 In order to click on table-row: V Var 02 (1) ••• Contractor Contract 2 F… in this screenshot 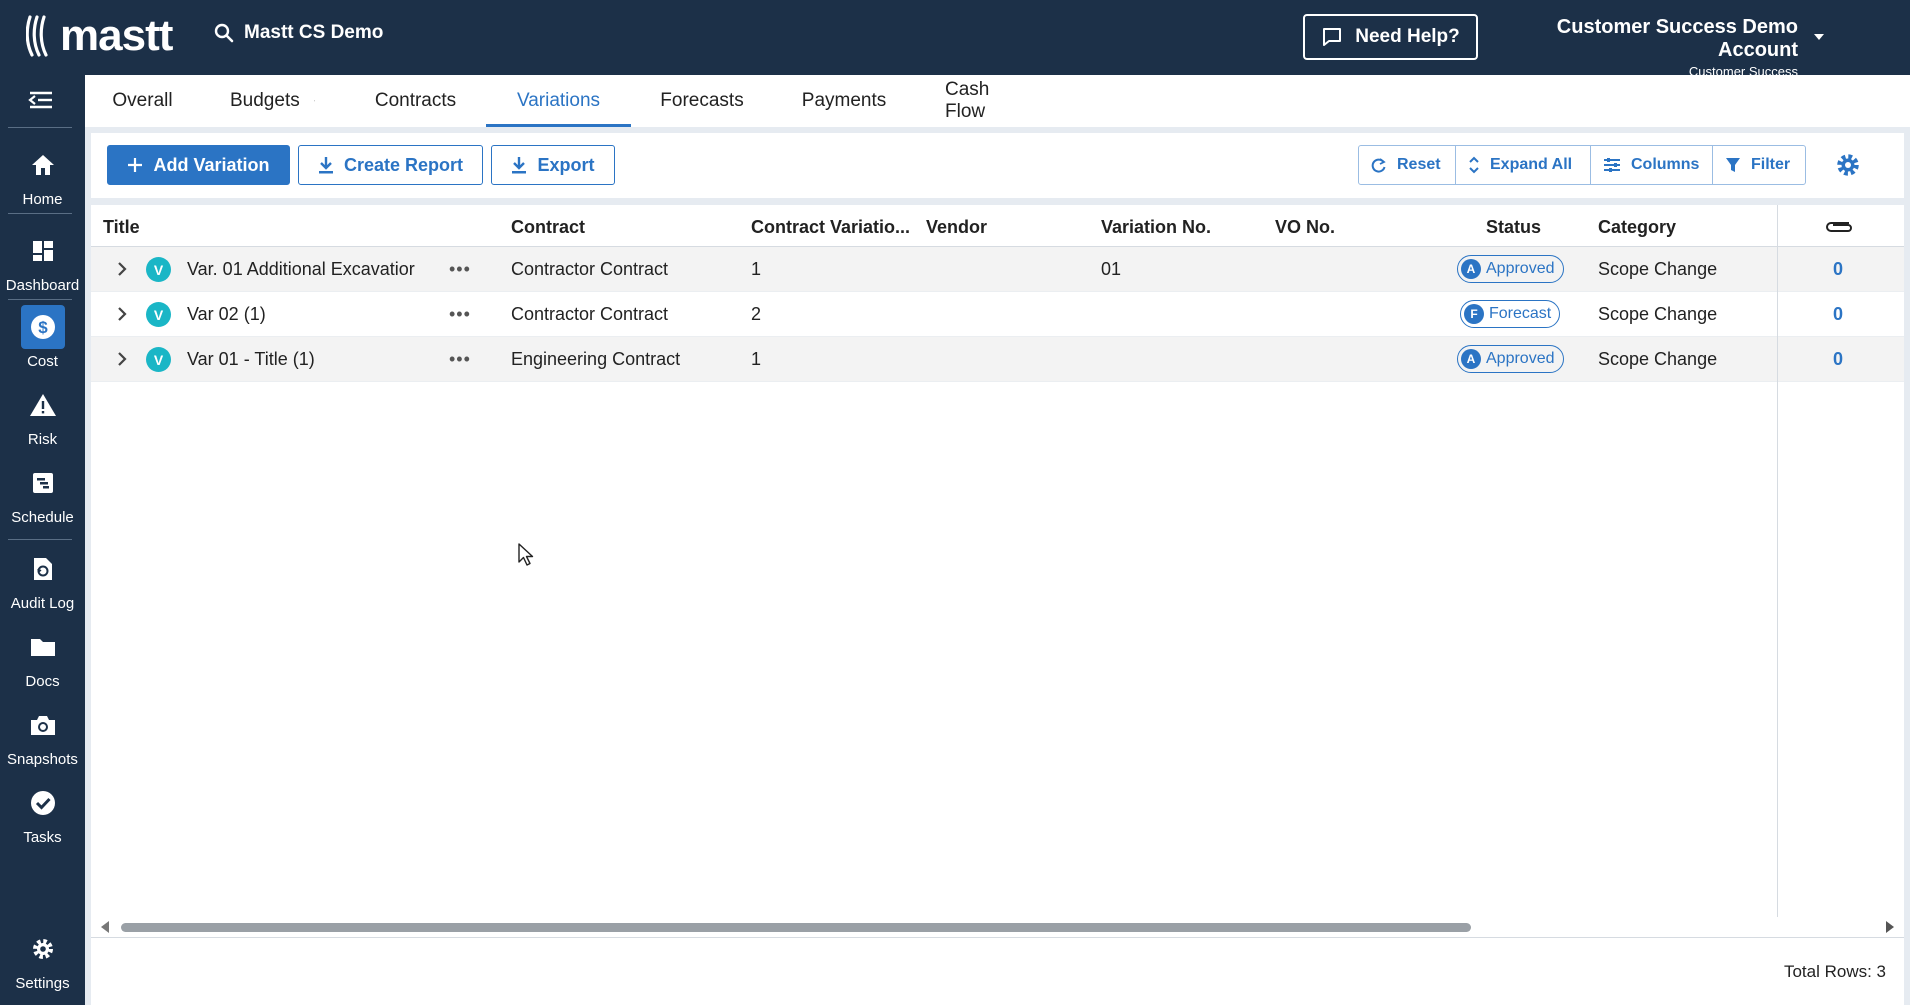, I will do `click(997, 314)`.